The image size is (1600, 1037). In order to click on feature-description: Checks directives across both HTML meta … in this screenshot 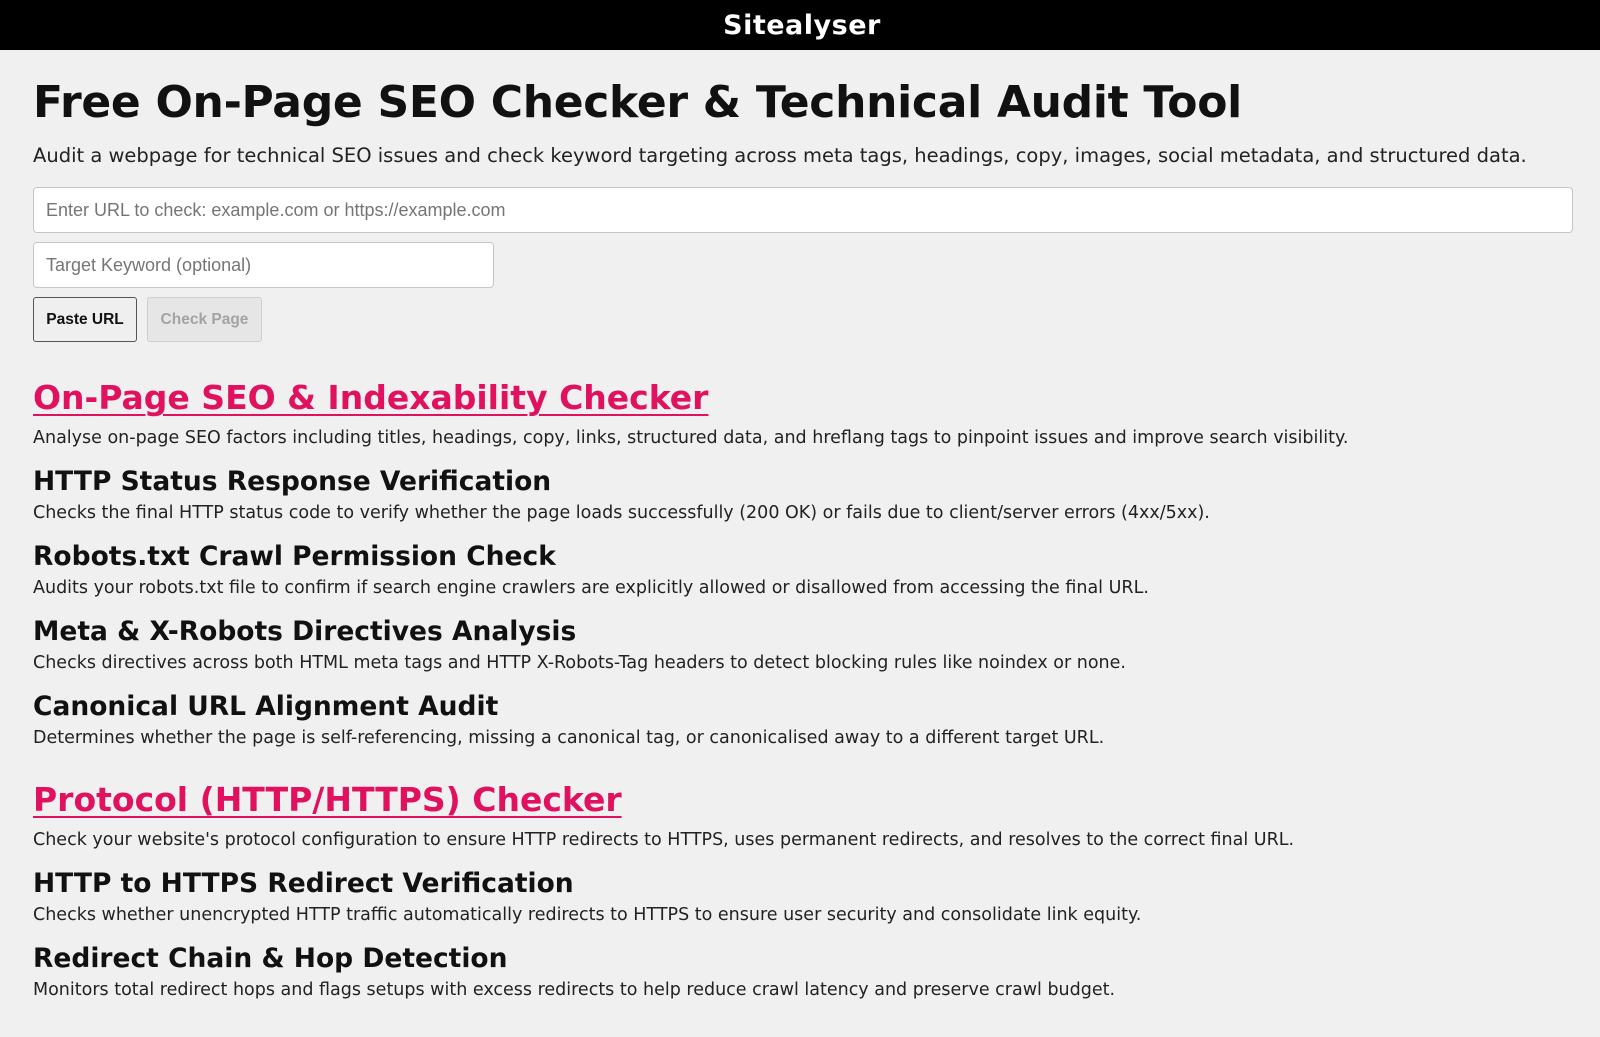, I will do `click(579, 663)`.